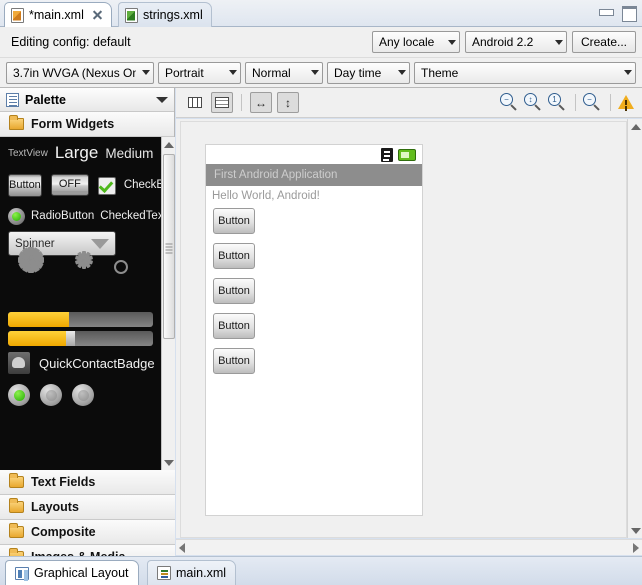 Image resolution: width=642 pixels, height=585 pixels. I want to click on canvas-vertical-scrollbar, so click(634, 328).